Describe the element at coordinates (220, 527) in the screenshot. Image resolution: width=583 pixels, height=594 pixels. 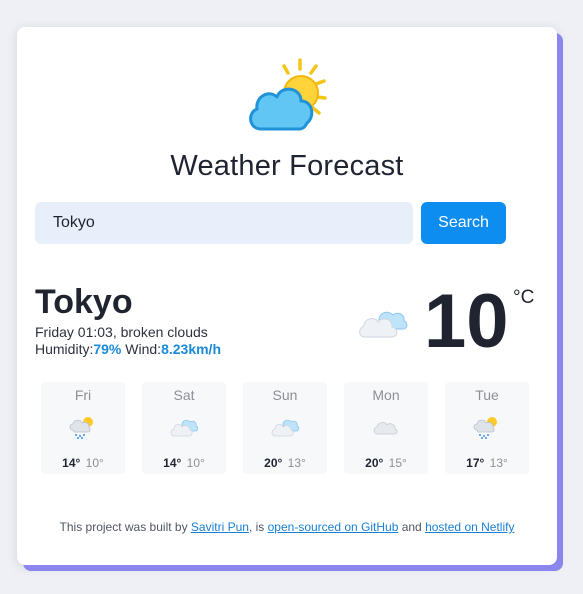
I see `author-link: Savitri Pun` at that location.